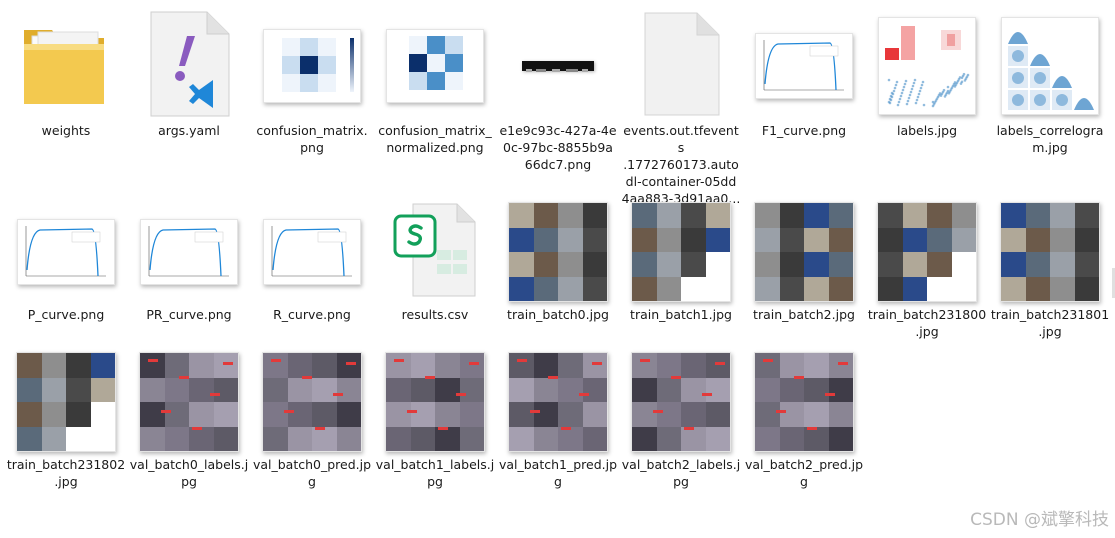 This screenshot has width=1115, height=538. I want to click on file-name: confusion_matrix.png, so click(312, 139).